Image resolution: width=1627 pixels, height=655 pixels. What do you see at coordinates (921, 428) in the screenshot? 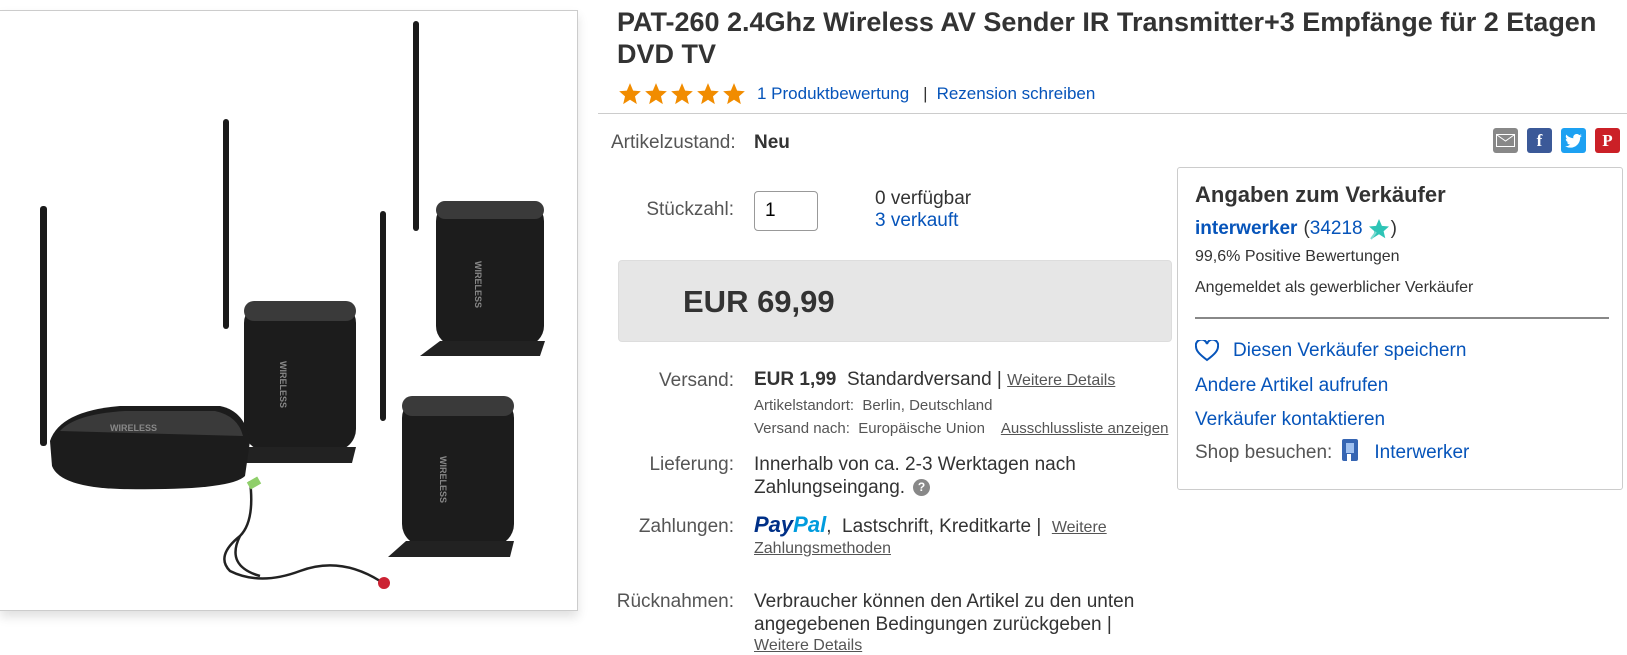
I see `ships-to-value: Europäische Union` at bounding box center [921, 428].